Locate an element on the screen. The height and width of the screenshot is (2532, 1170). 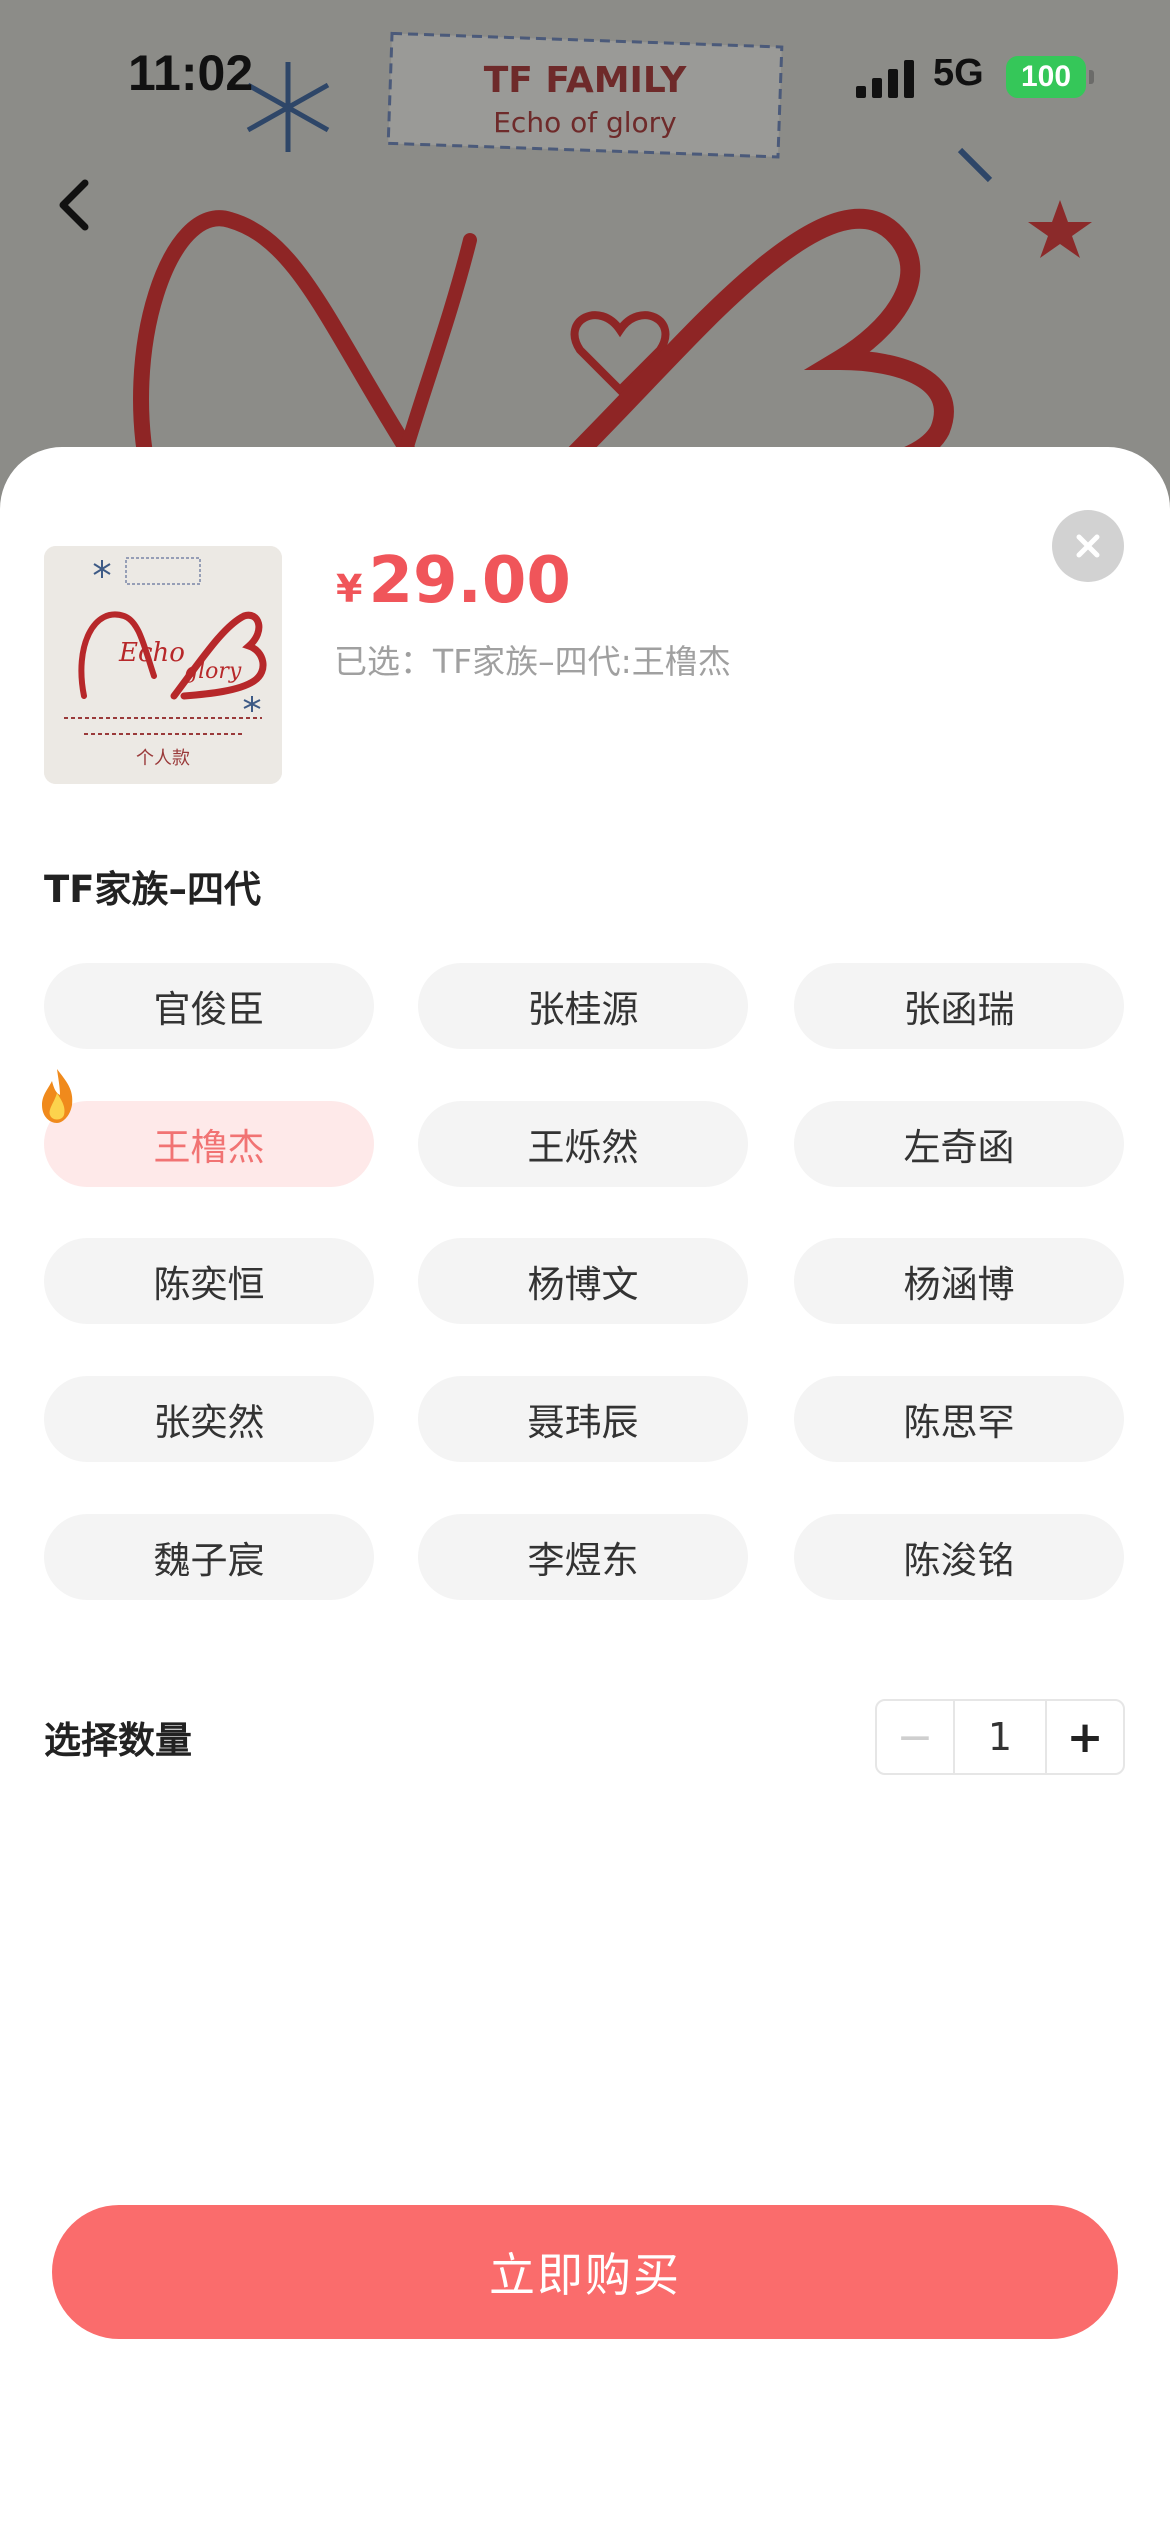
option-chip: 张奕然 is located at coordinates (209, 1419).